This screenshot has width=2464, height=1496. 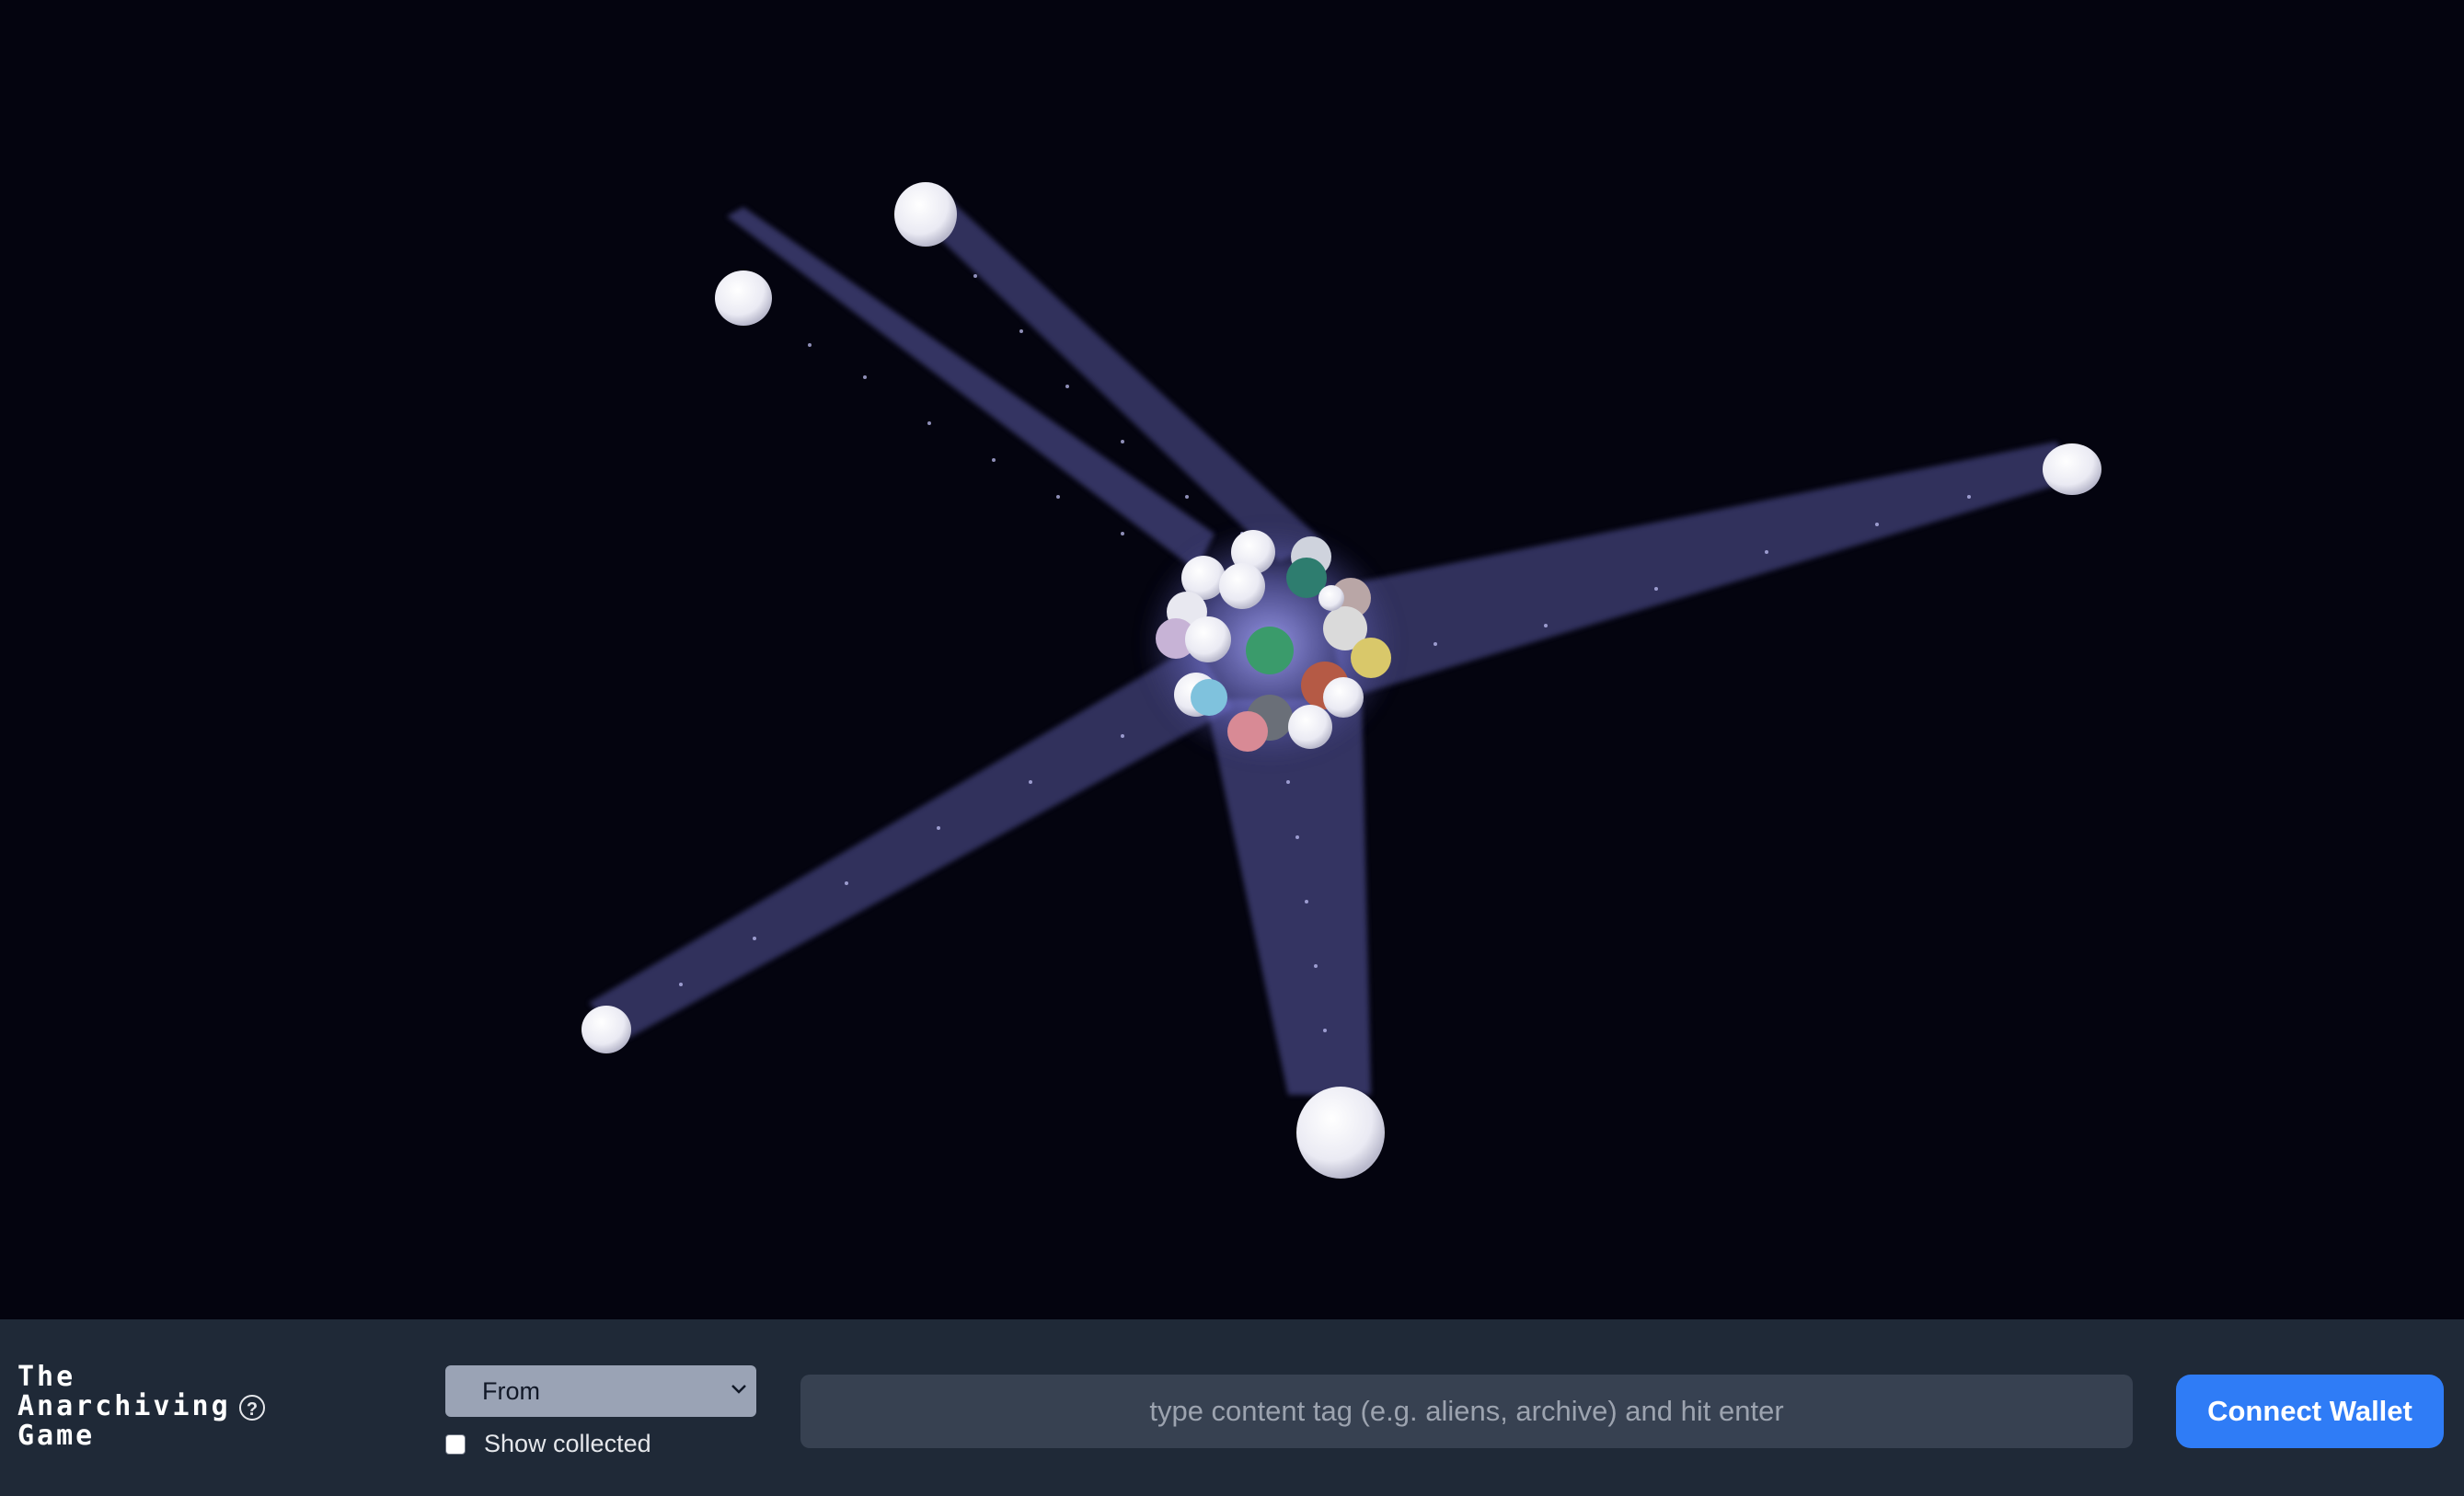 I want to click on show-collected-checkbox, so click(x=455, y=1444).